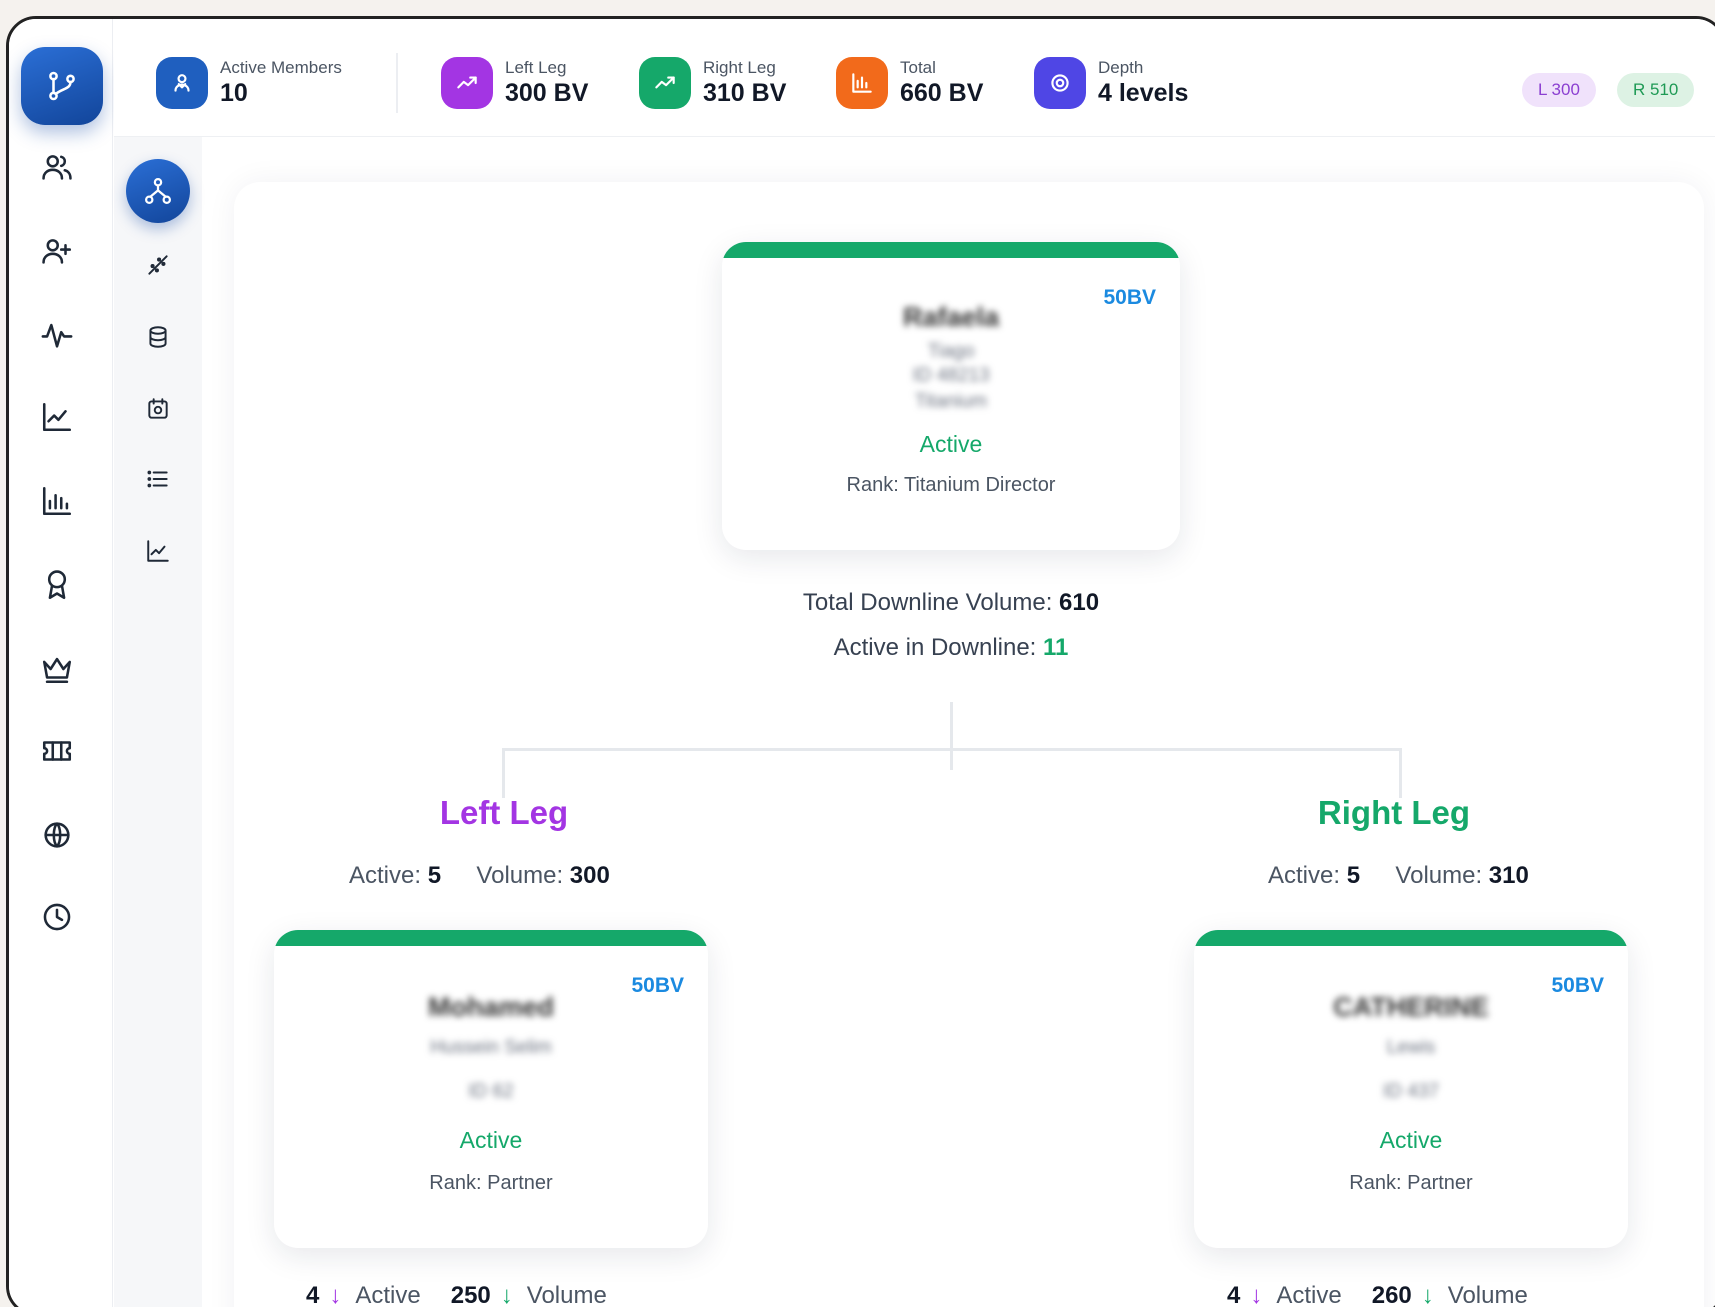  I want to click on binary-tree-icon, so click(62, 86).